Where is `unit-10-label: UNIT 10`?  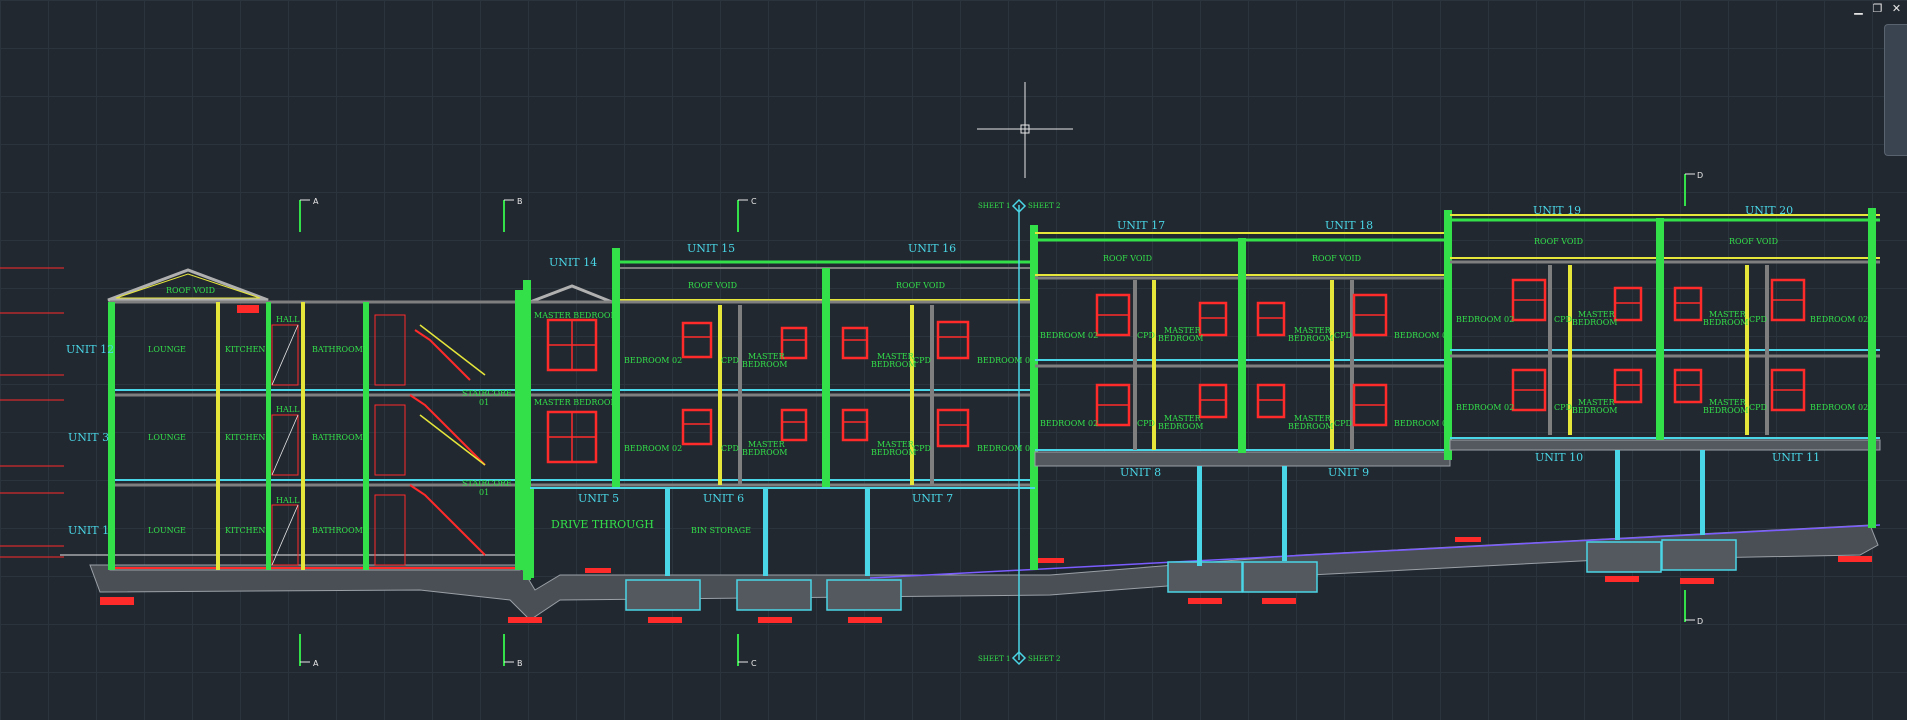 unit-10-label: UNIT 10 is located at coordinates (1559, 457).